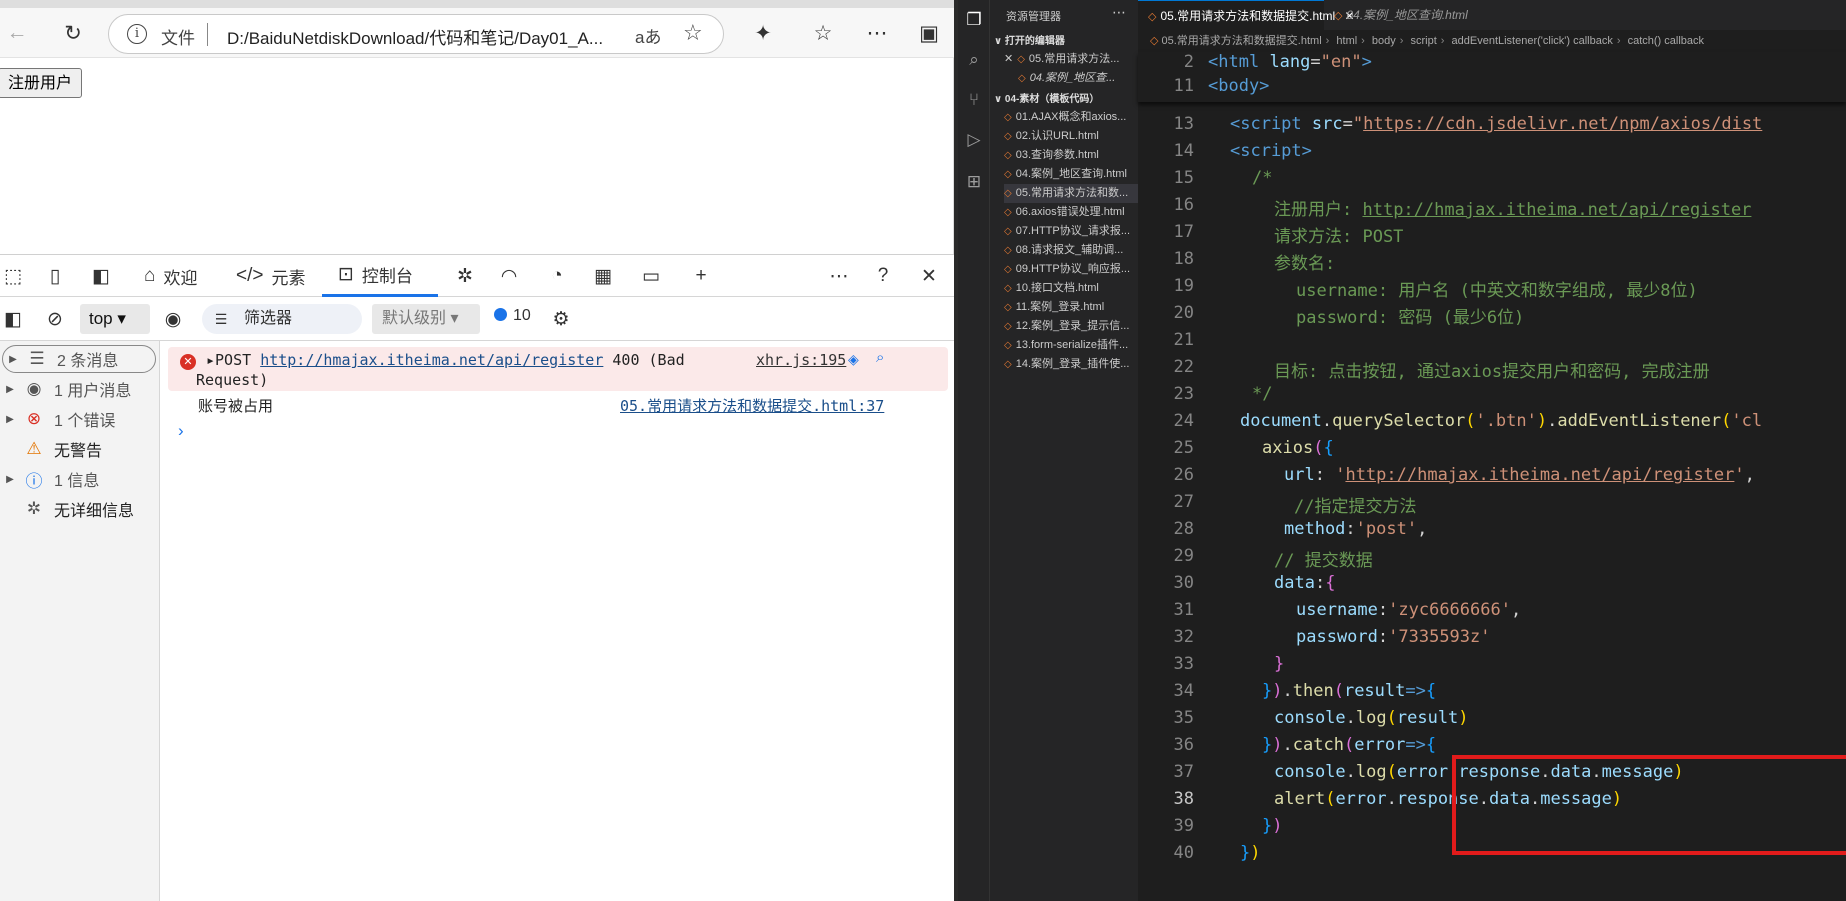 The height and width of the screenshot is (901, 1846). Describe the element at coordinates (883, 276) in the screenshot. I see `help-icon: ?` at that location.